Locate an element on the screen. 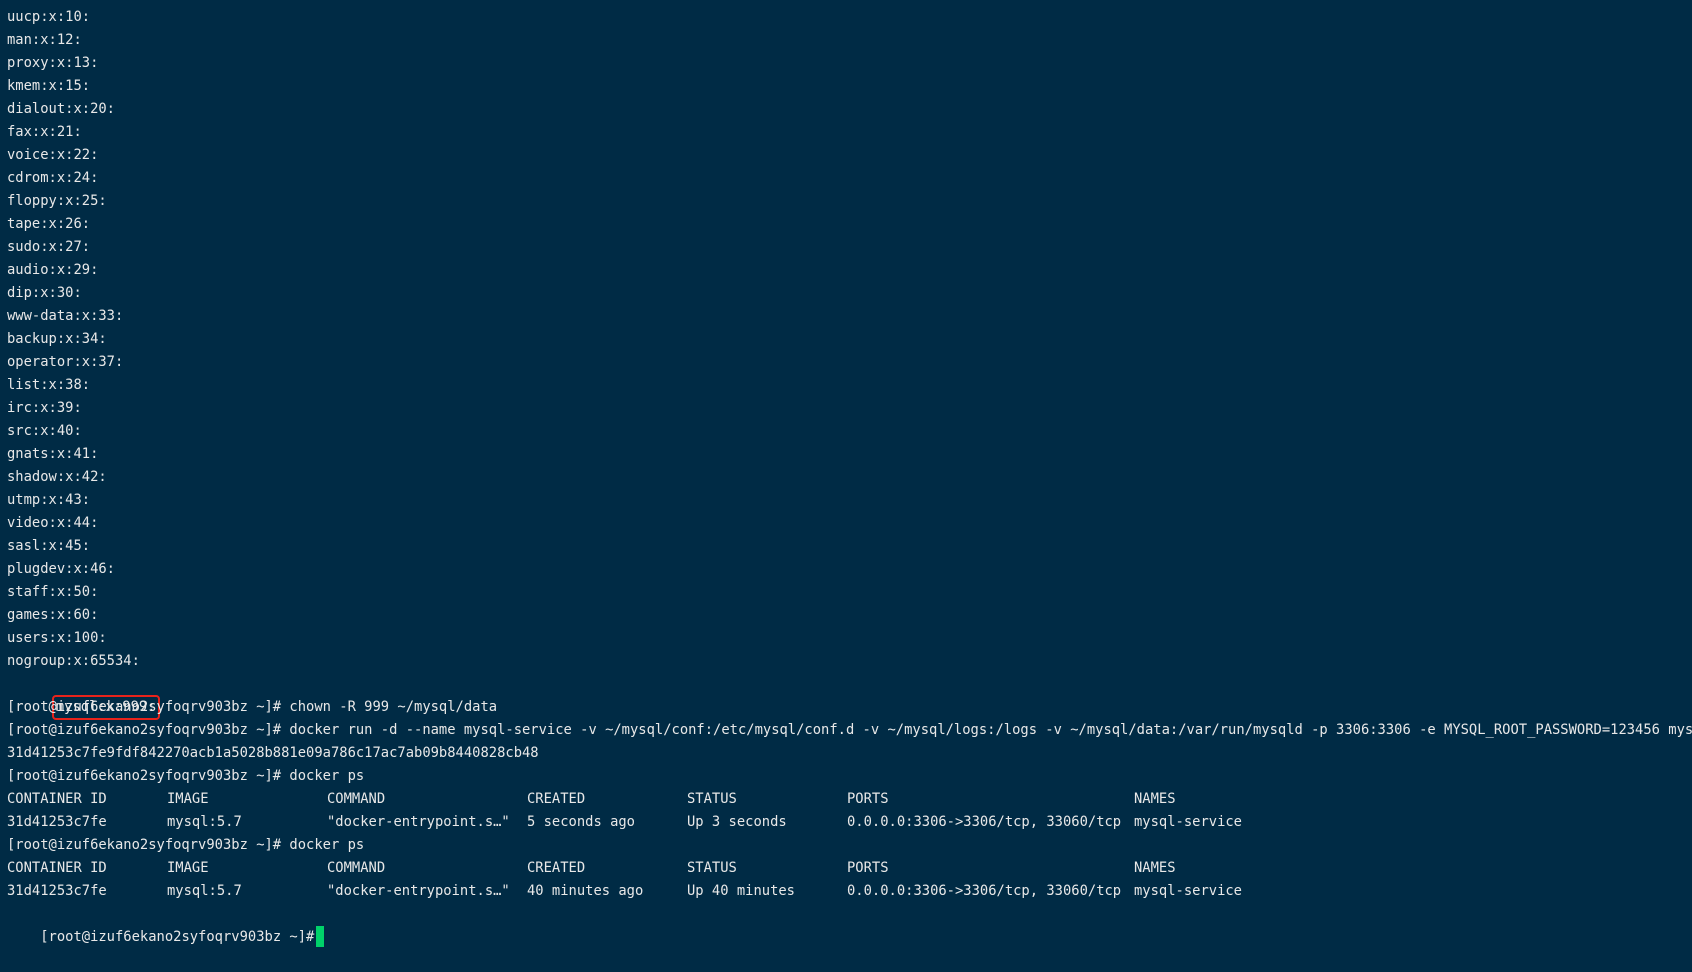  output-line: utmp:x:43: is located at coordinates (49, 500).